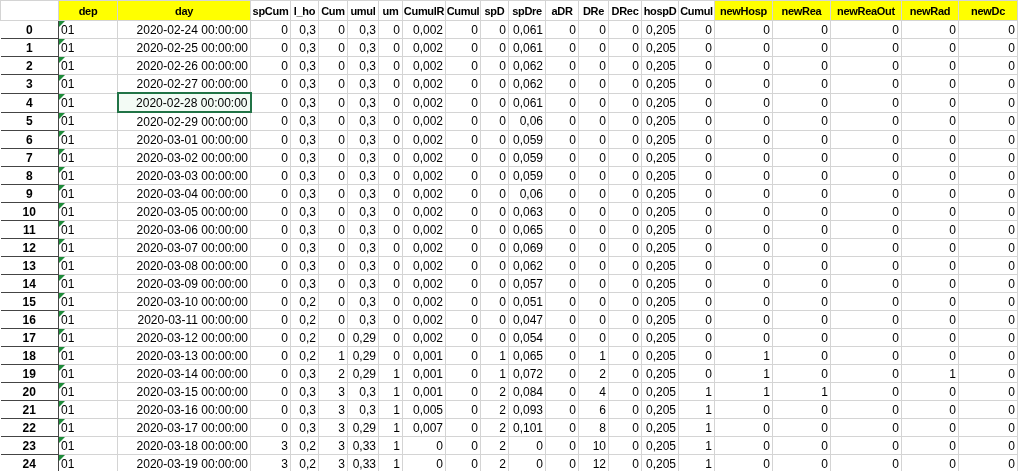  What do you see at coordinates (29, 337) in the screenshot?
I see `row-header: 17` at bounding box center [29, 337].